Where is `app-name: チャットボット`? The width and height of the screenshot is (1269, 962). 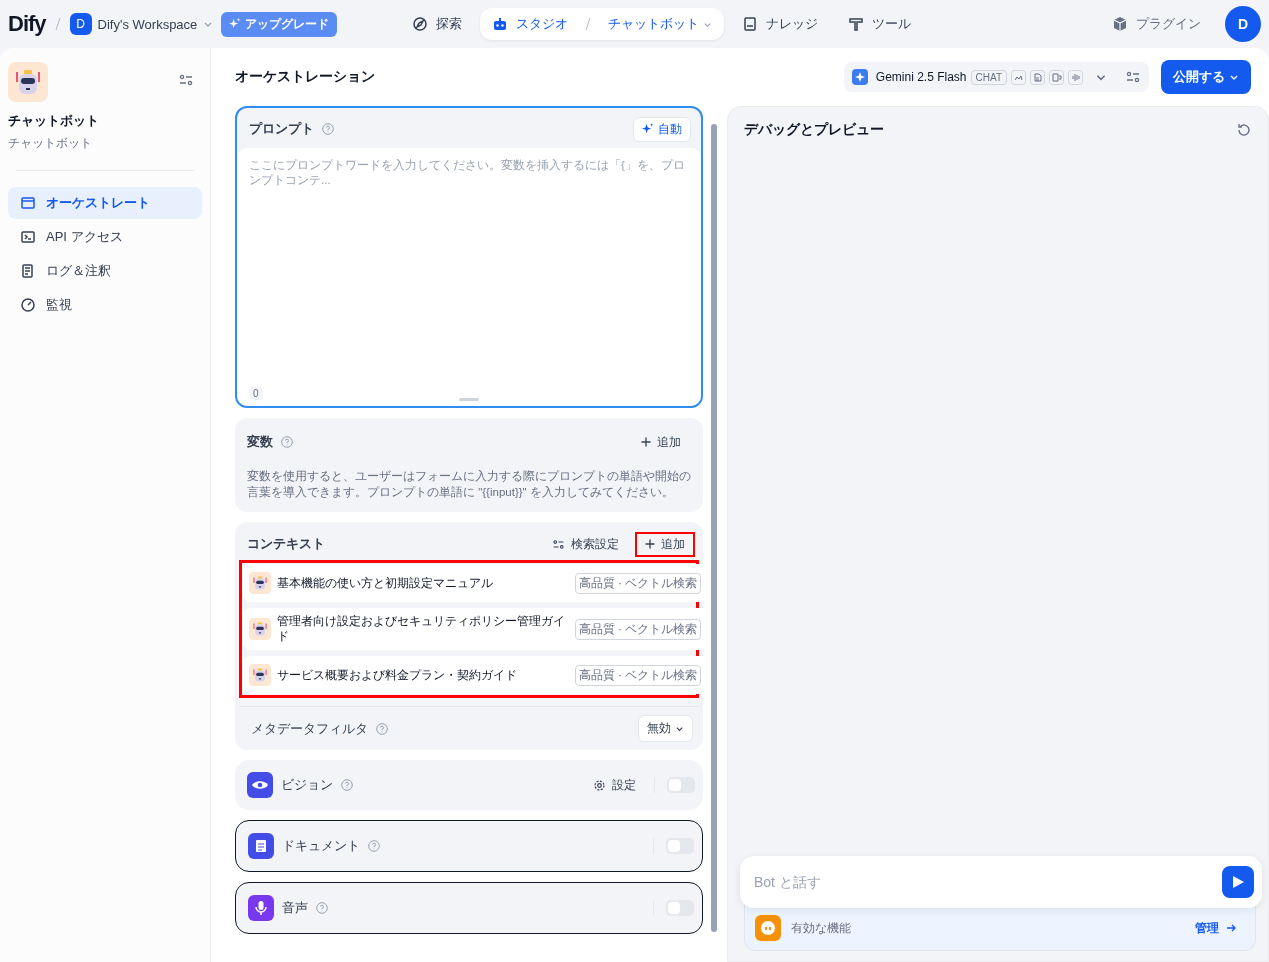 app-name: チャットボット is located at coordinates (54, 121).